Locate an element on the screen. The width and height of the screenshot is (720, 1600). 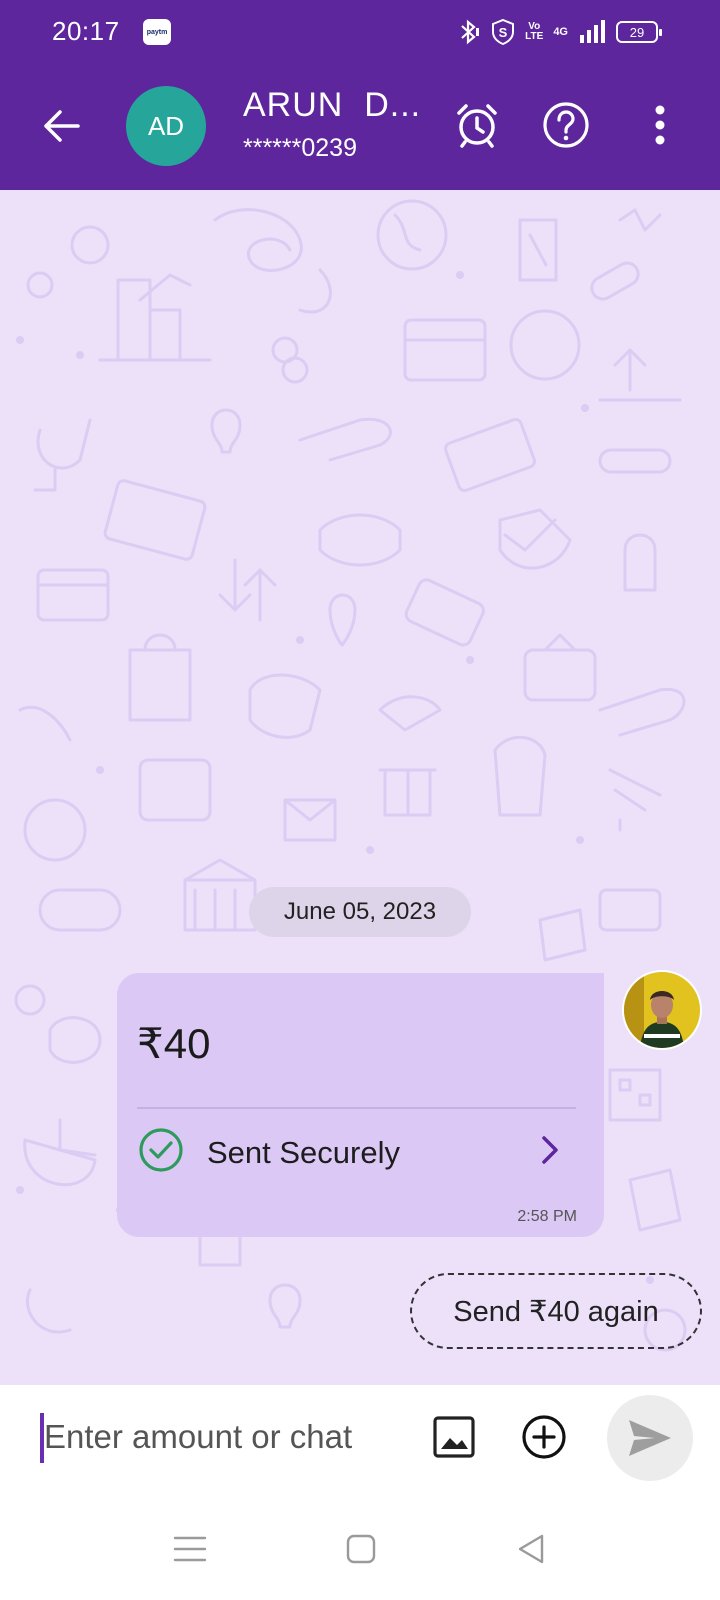
alarm-clock-icon is located at coordinates (477, 125).